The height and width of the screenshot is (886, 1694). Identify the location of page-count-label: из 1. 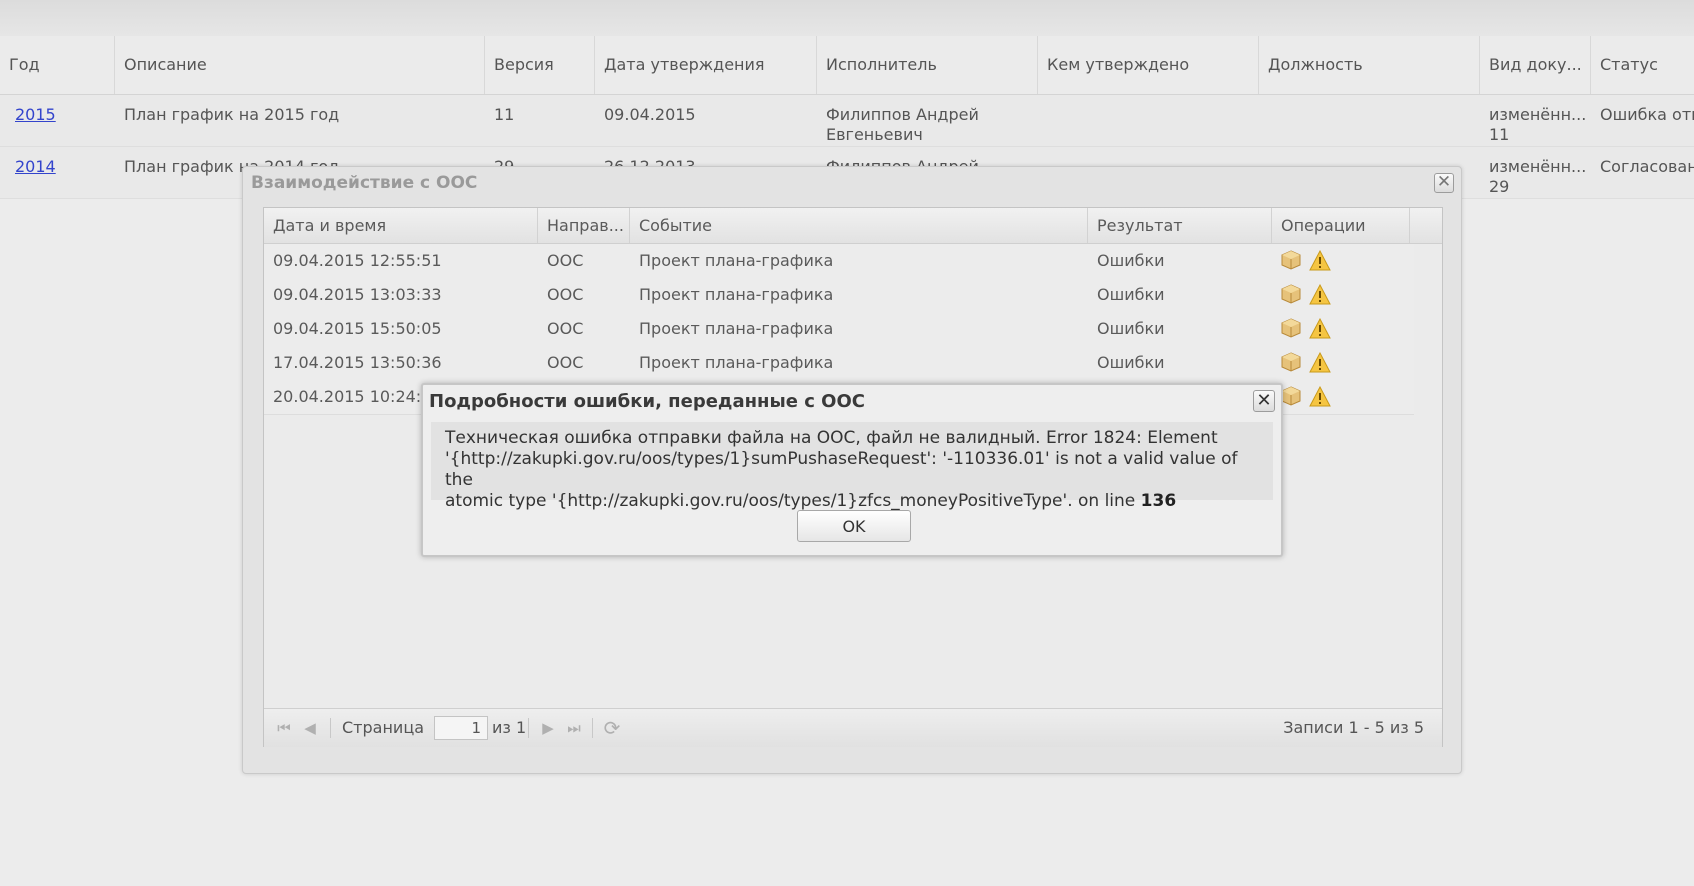
(509, 727).